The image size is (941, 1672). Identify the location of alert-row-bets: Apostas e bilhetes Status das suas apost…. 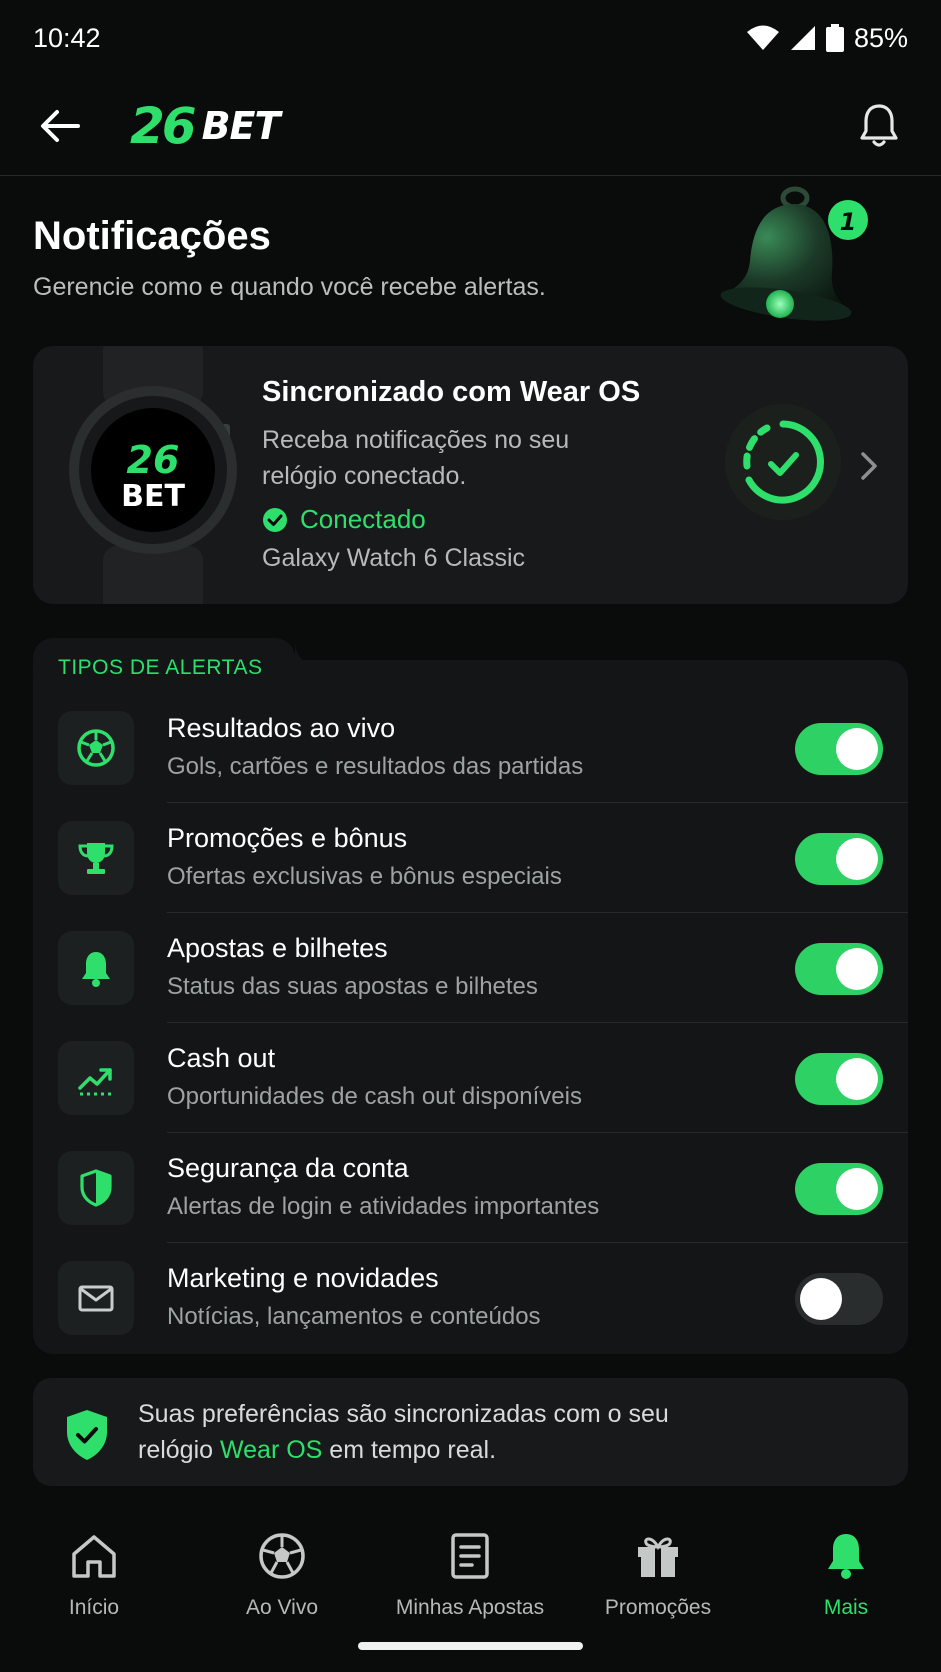
(470, 968).